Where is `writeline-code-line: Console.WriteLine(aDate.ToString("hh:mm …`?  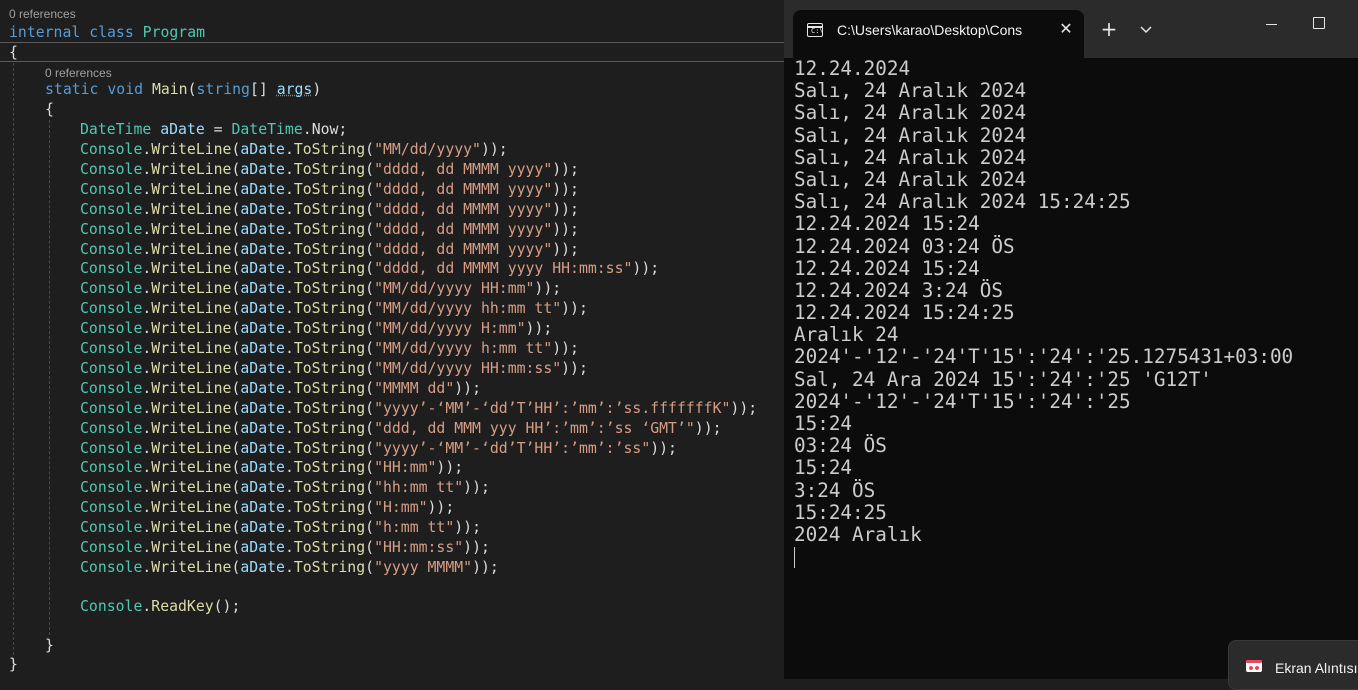
writeline-code-line: Console.WriteLine(aDate.ToString("hh:mm … is located at coordinates (285, 488).